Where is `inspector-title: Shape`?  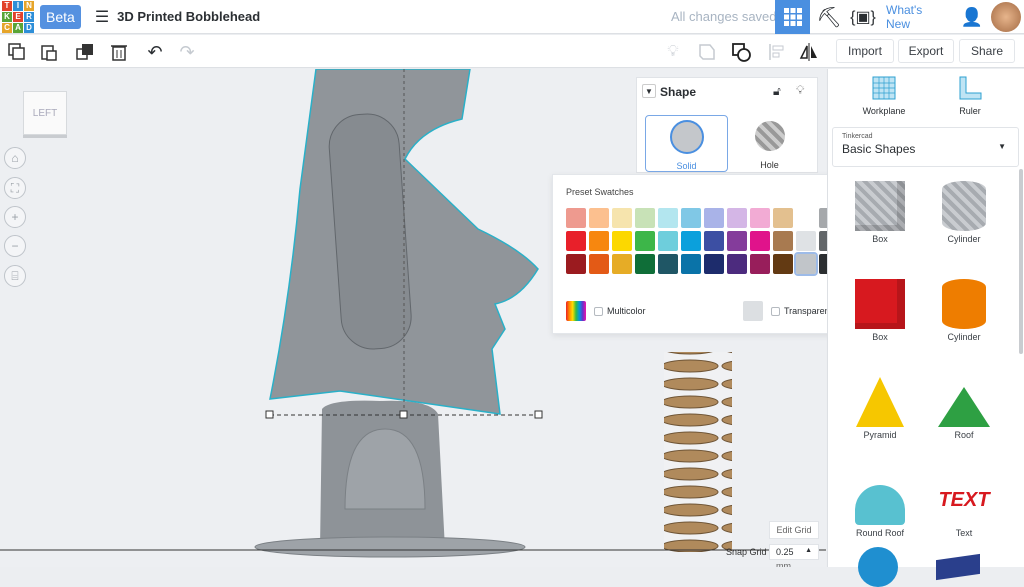
inspector-title: Shape is located at coordinates (678, 92).